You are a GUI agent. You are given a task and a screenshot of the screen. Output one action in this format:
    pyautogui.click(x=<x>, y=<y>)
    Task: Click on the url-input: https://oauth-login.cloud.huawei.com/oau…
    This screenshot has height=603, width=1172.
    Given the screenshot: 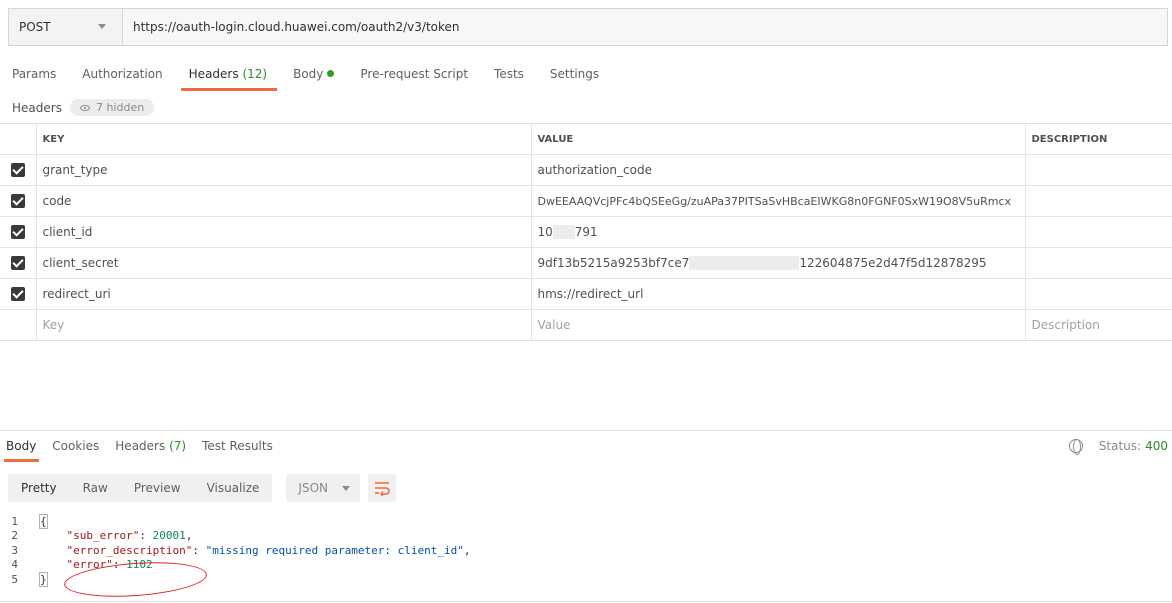 What is the action you would take?
    pyautogui.click(x=645, y=27)
    